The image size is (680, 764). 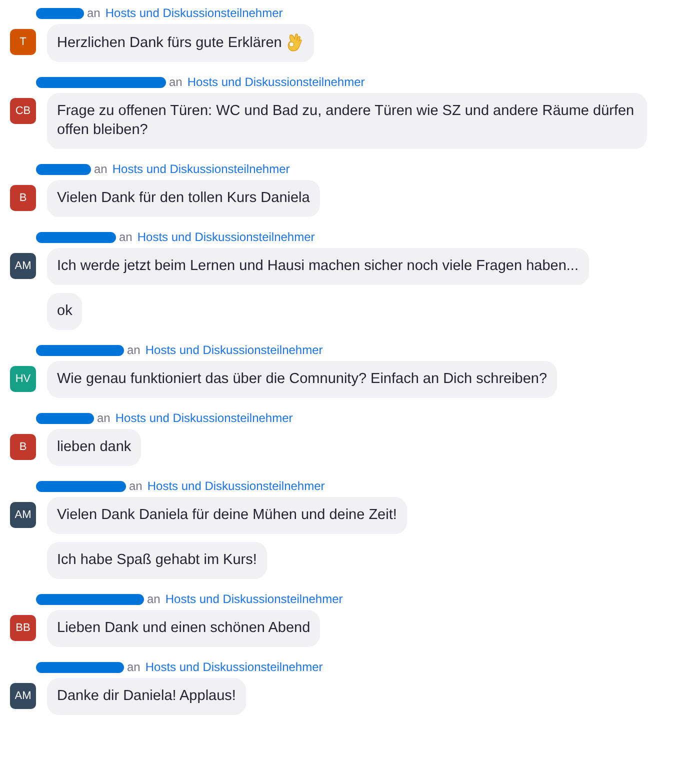 I want to click on message-bubble: Ich habe Spaß gehabt im Kurs!, so click(x=157, y=560).